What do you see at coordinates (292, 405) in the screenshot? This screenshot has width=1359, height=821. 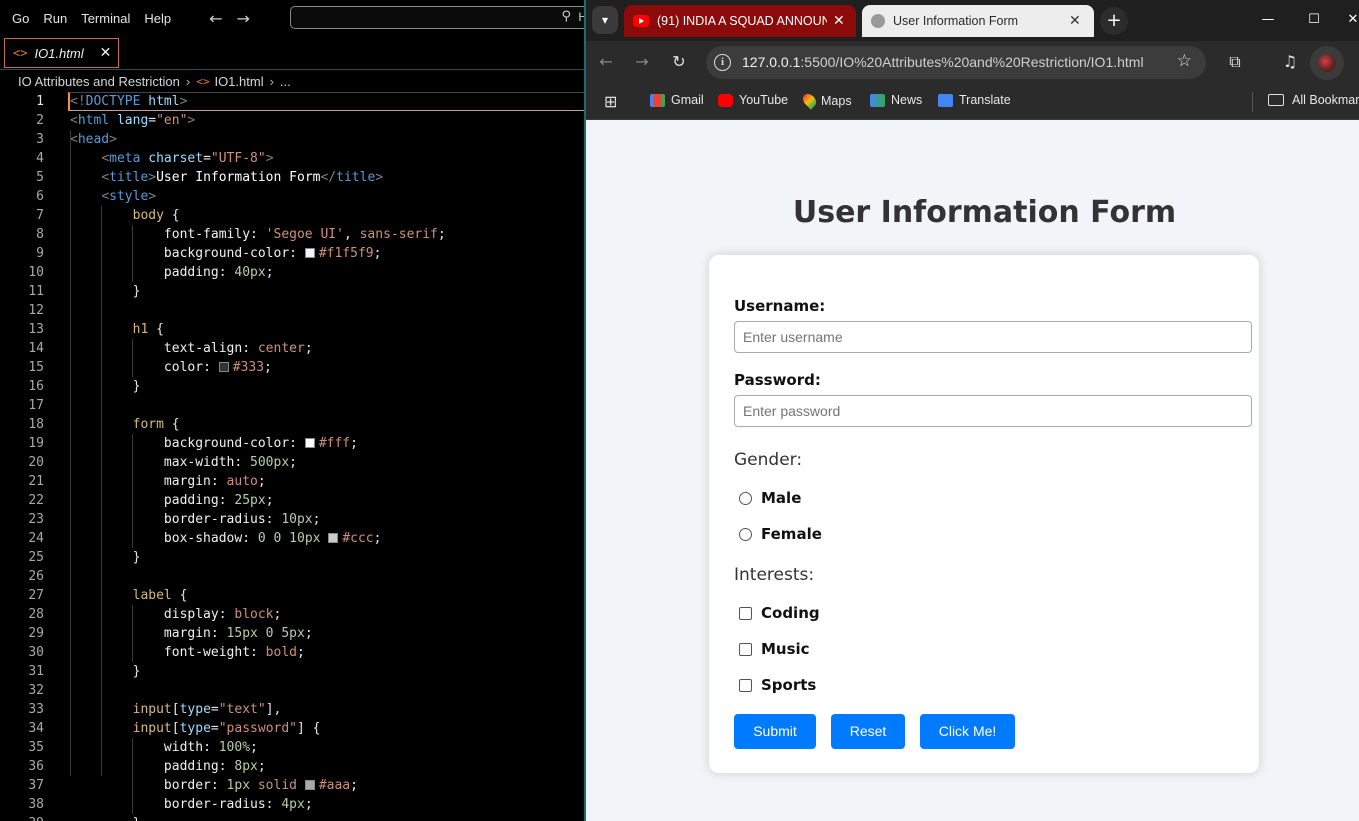 I see `code-line: 17` at bounding box center [292, 405].